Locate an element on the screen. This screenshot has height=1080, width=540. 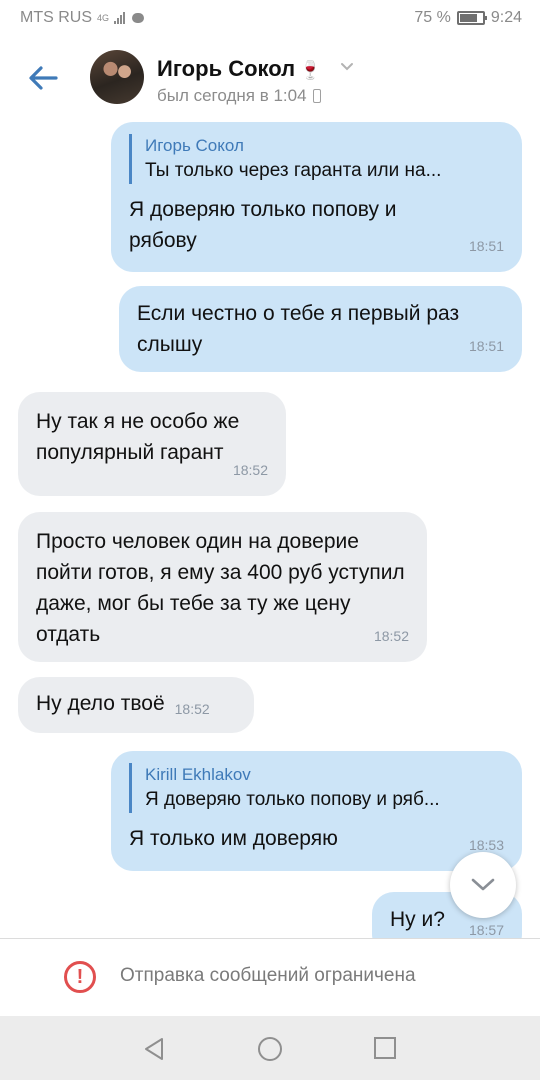
system-navigation-bar is located at coordinates (270, 1048).